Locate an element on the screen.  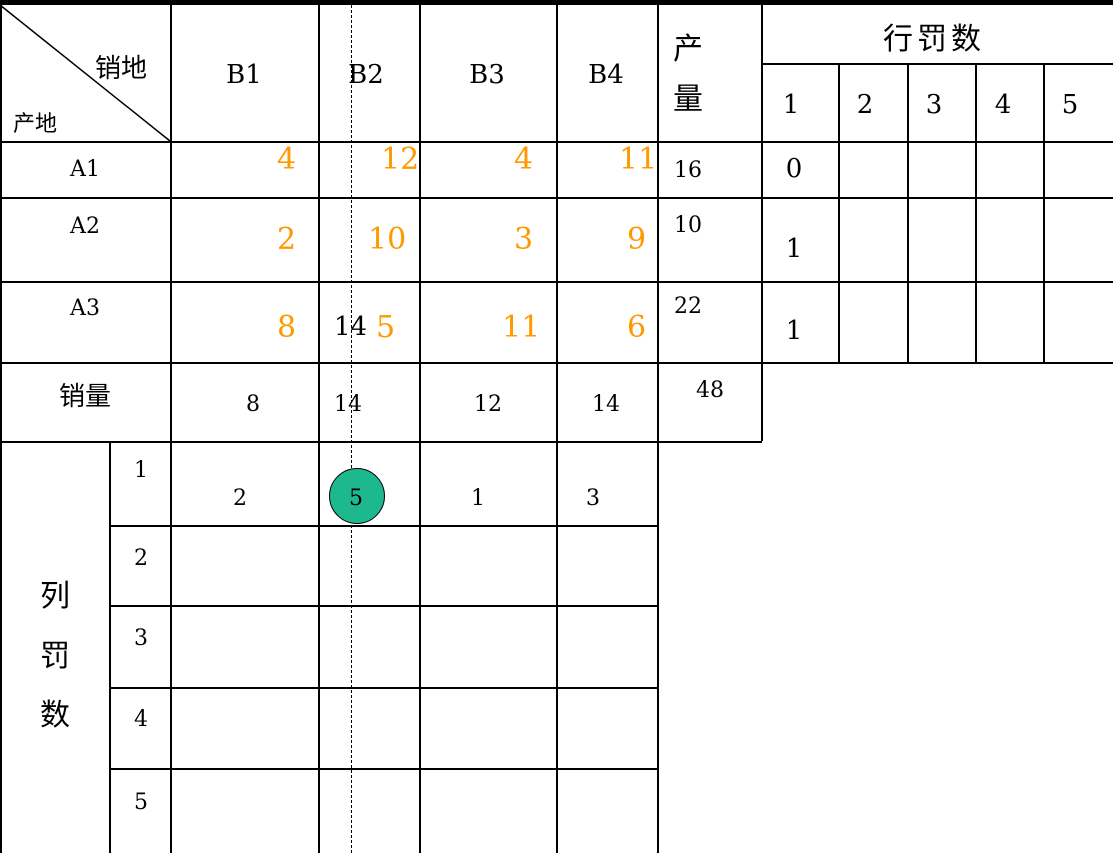
col-penalty-num-4: 4 is located at coordinates (141, 719).